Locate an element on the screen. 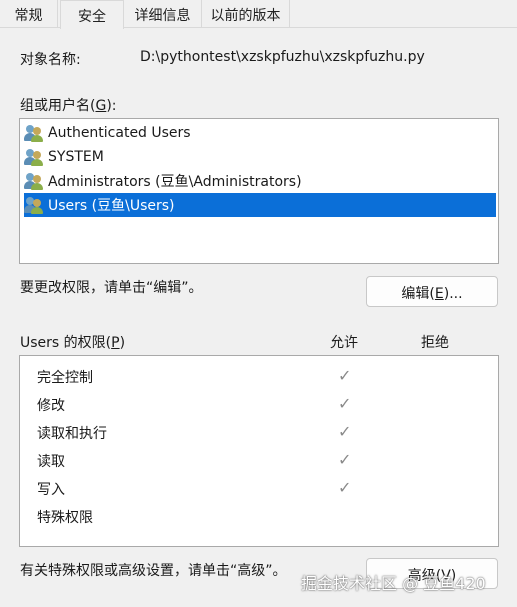 Image resolution: width=517 pixels, height=607 pixels. deny-column-header: 拒绝 is located at coordinates (435, 343).